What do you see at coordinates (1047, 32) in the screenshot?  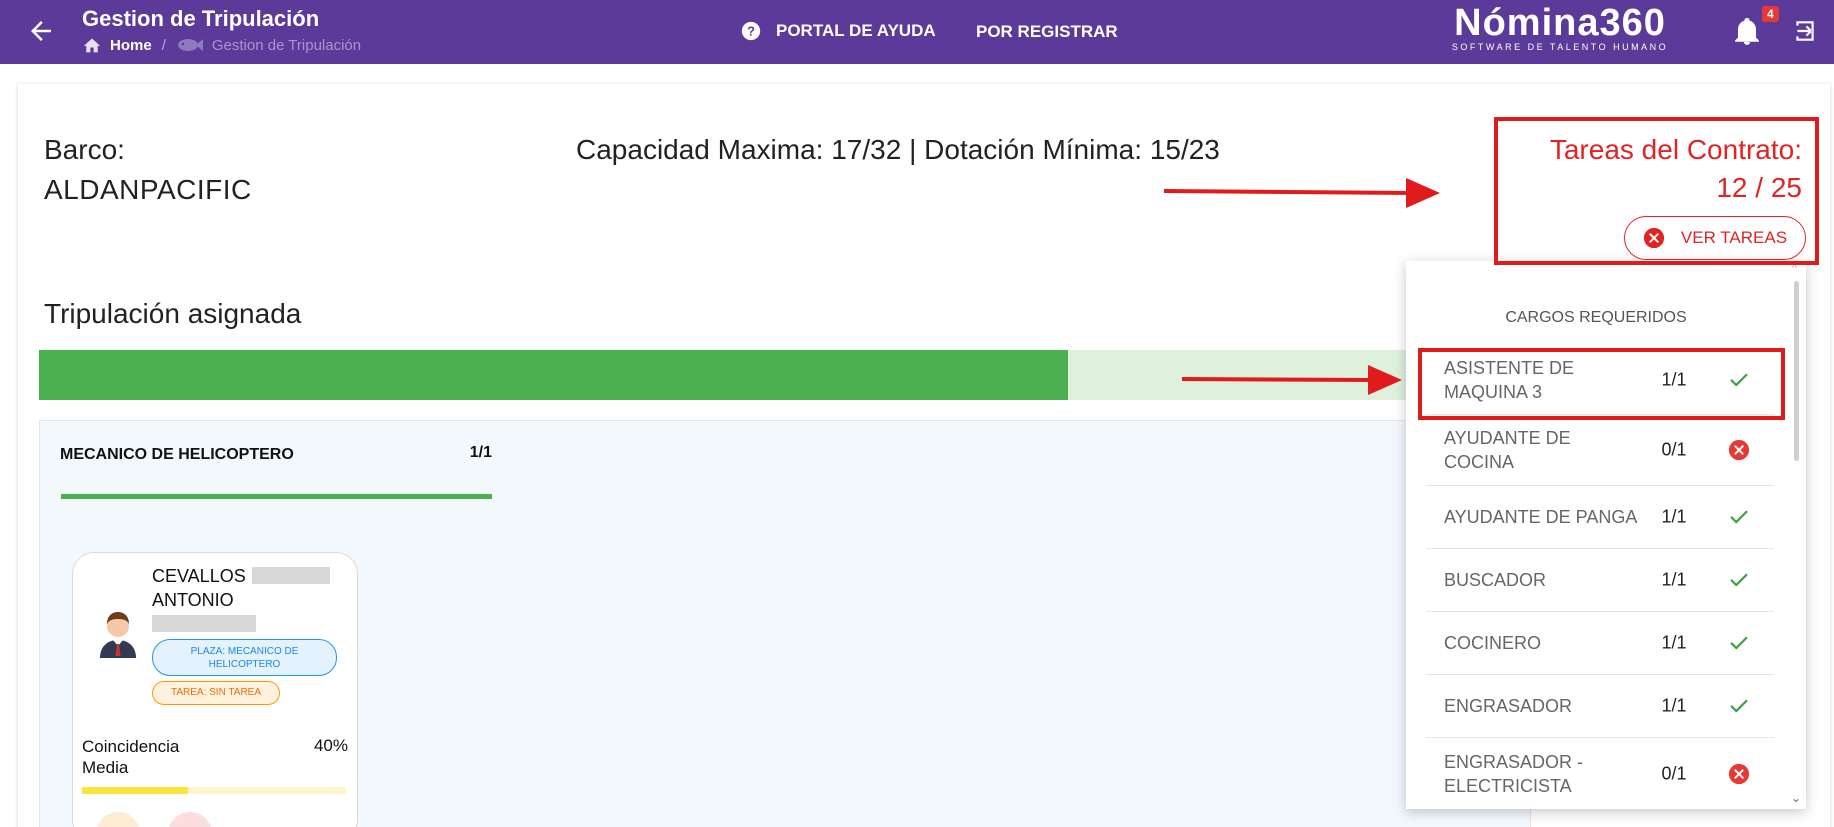 I see `nav-por-registrar: POR REGISTRAR` at bounding box center [1047, 32].